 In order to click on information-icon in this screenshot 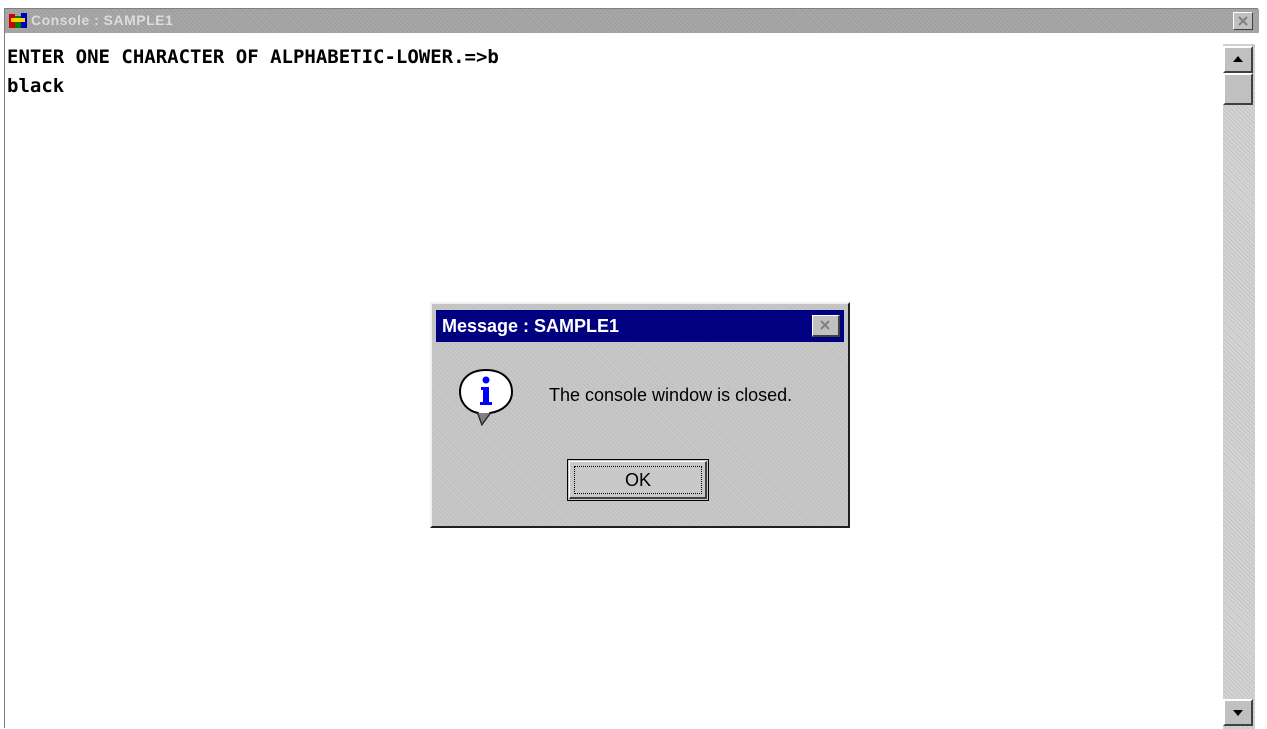, I will do `click(486, 397)`.